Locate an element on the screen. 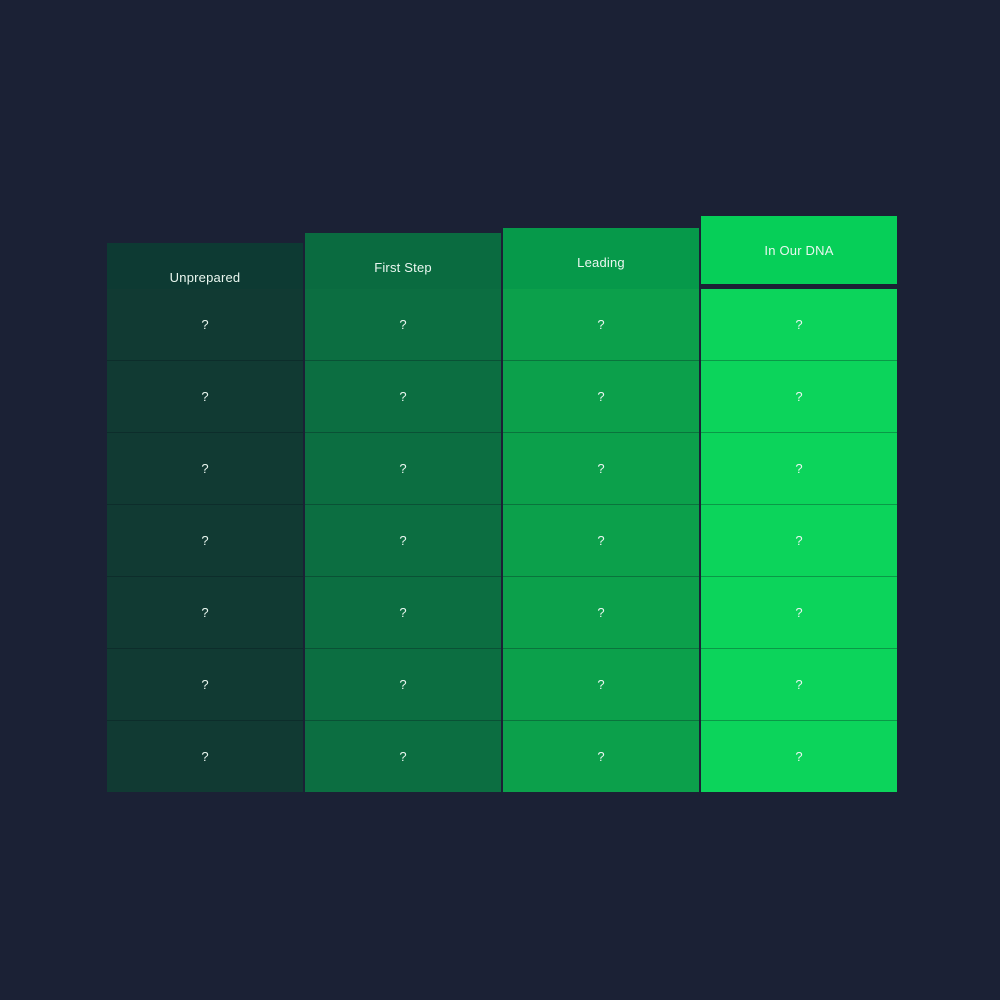 The image size is (1000, 1000). matrix-column-header: Leading is located at coordinates (601, 262).